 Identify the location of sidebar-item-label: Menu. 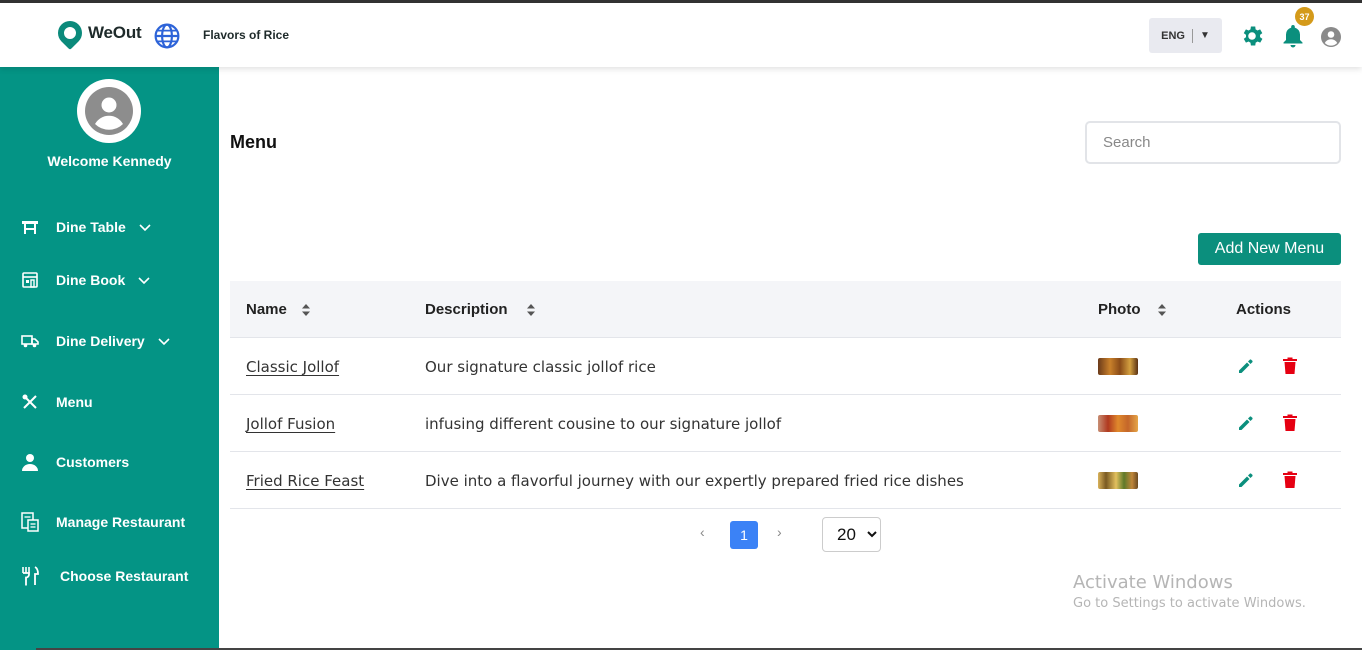
(74, 402).